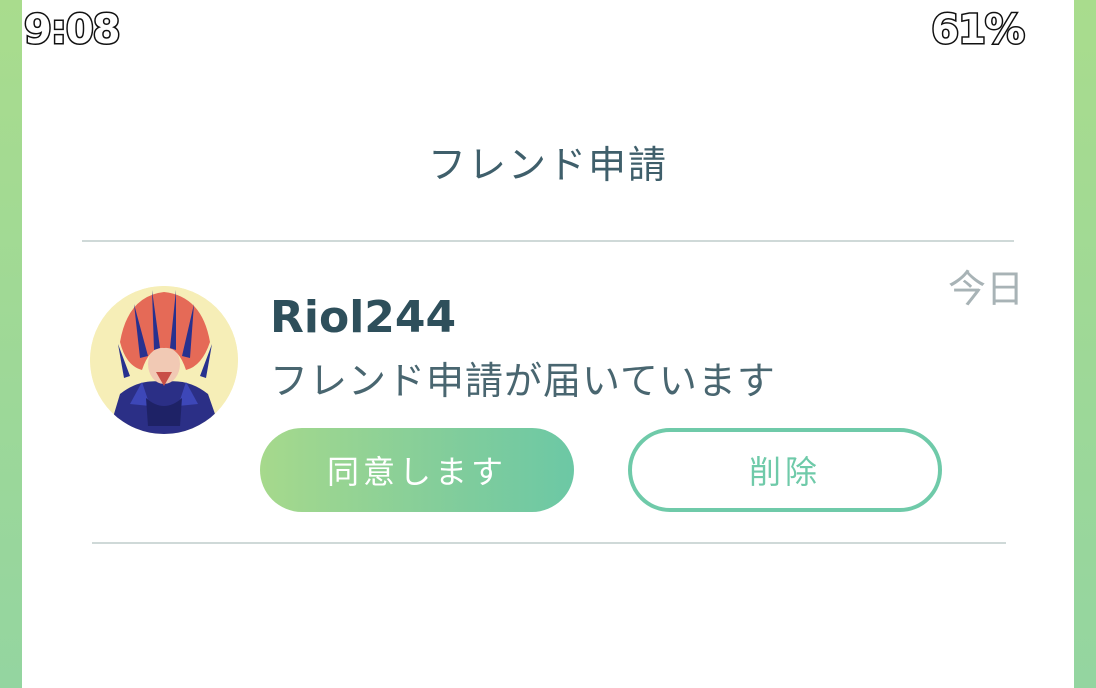  Describe the element at coordinates (548, 241) in the screenshot. I see `divider-top` at that location.